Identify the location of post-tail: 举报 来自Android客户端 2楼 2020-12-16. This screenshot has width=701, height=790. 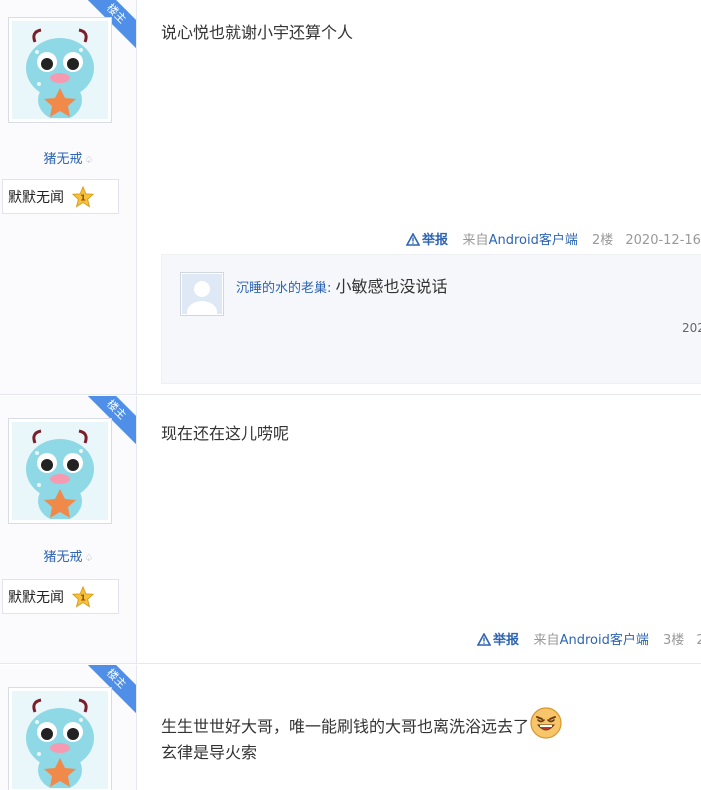
(553, 238).